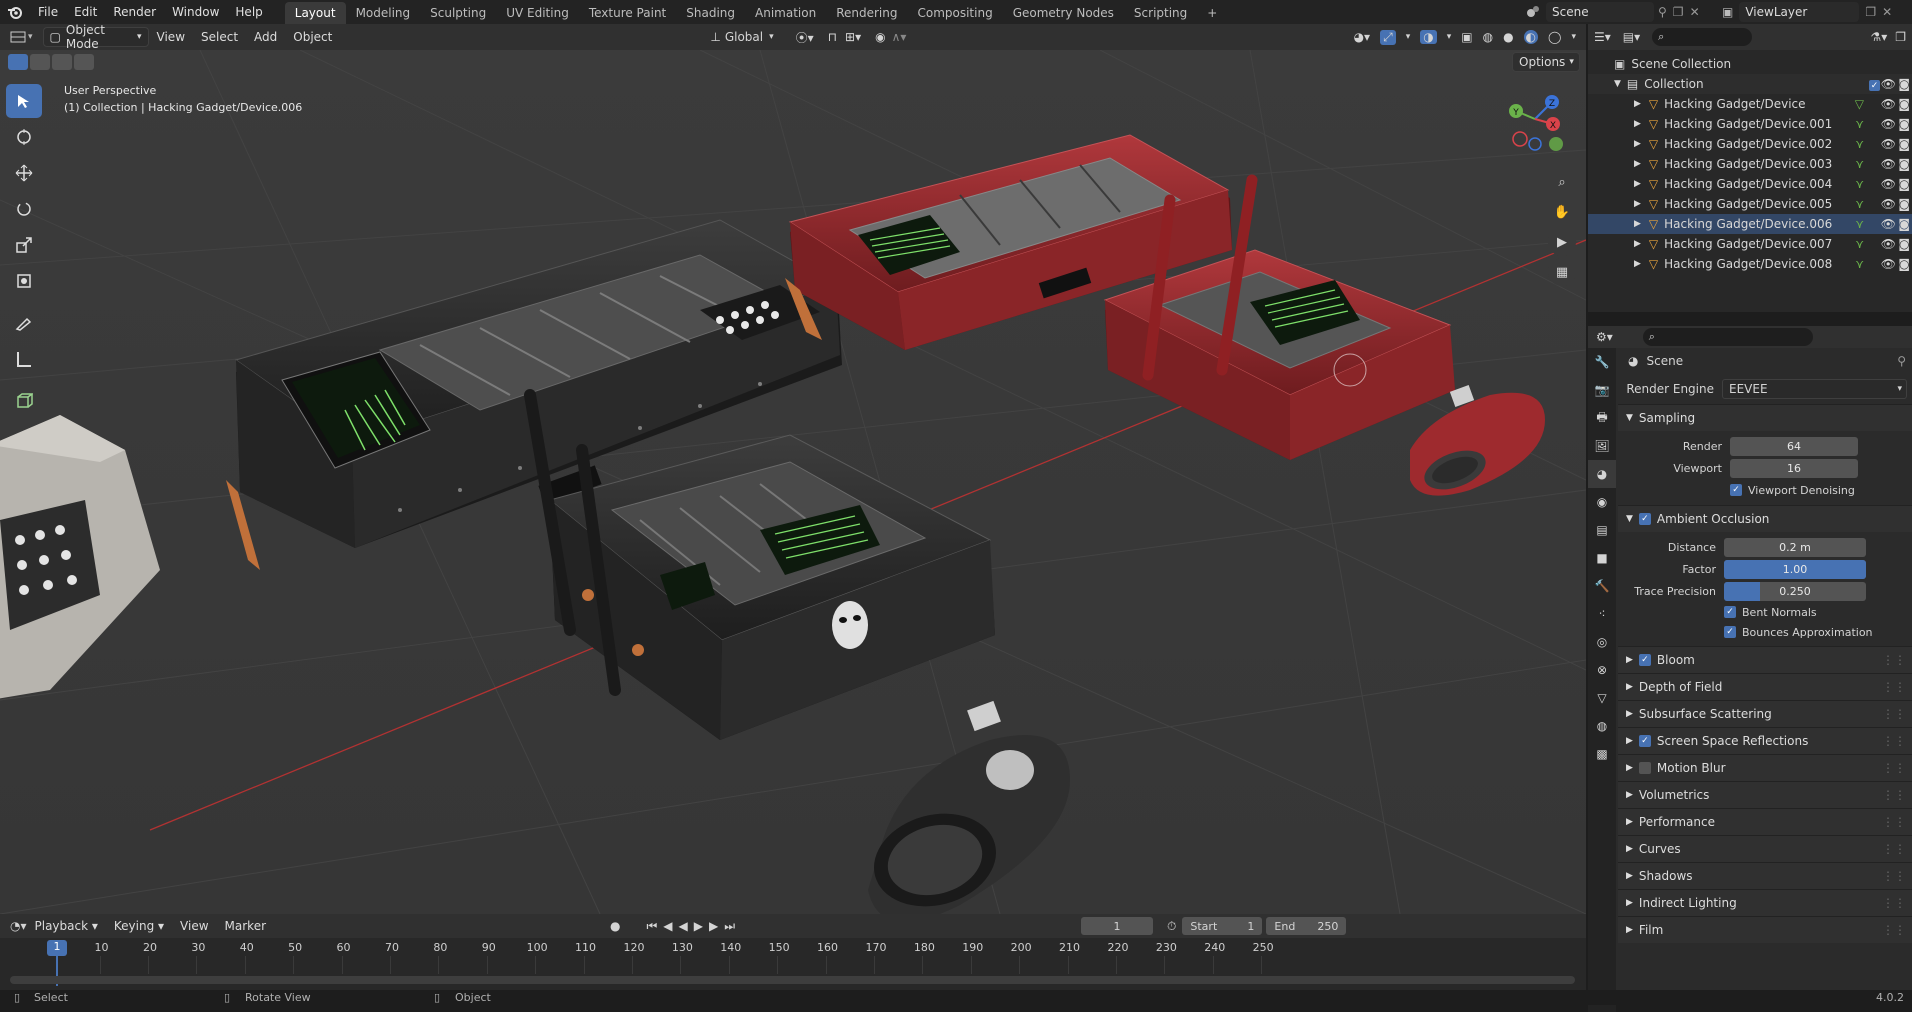 The width and height of the screenshot is (1912, 1012). I want to click on cursor-tool, so click(24, 137).